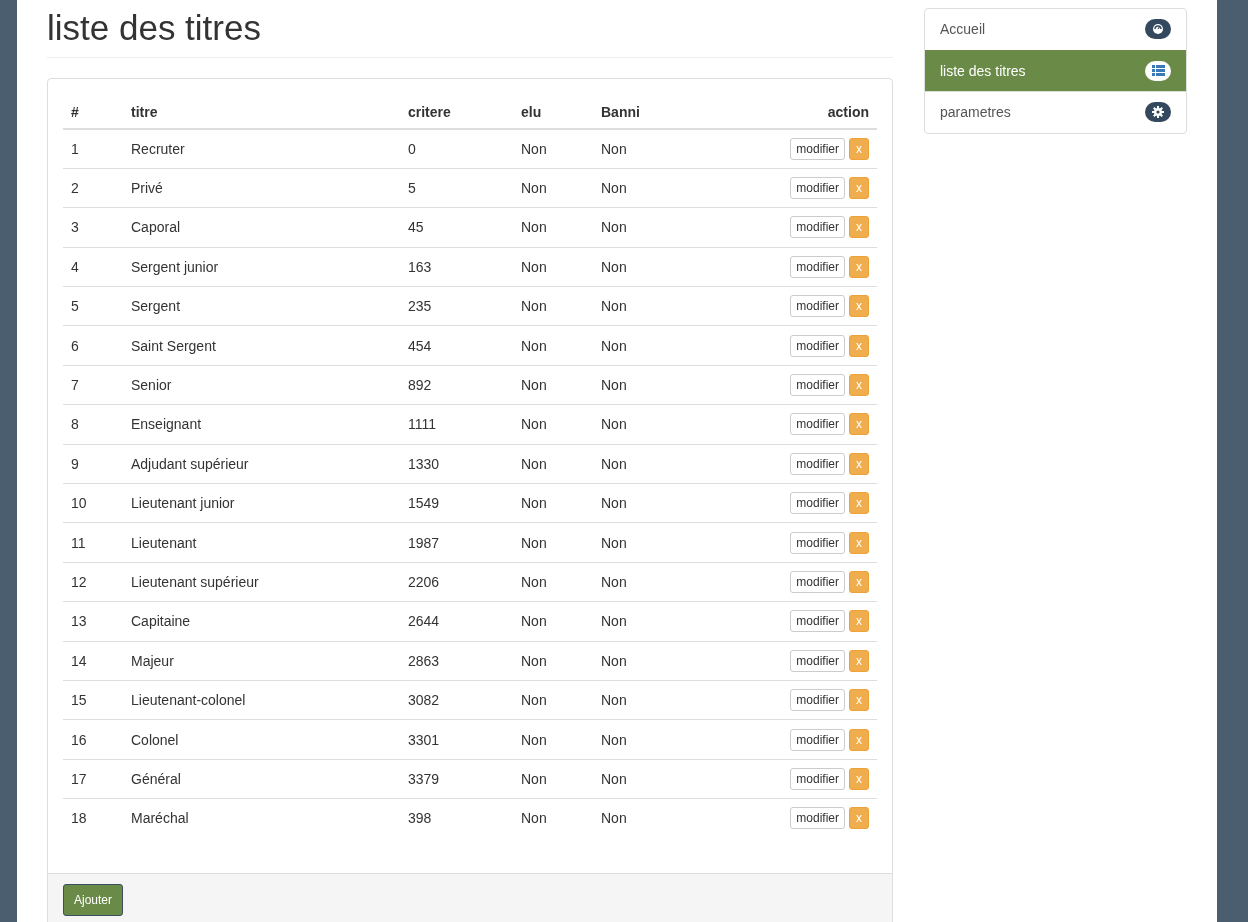  Describe the element at coordinates (261, 542) in the screenshot. I see `title-cell: Lieutenant` at that location.